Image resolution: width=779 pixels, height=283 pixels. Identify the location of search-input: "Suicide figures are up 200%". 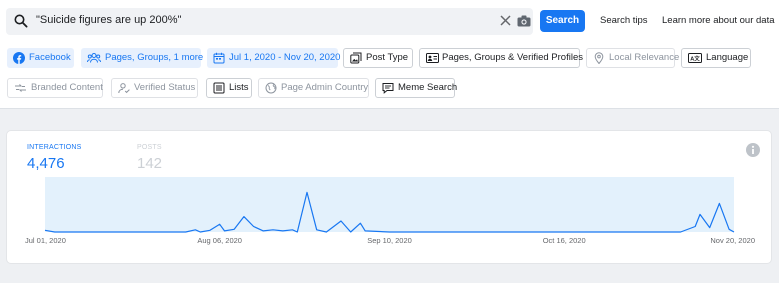
(269, 21).